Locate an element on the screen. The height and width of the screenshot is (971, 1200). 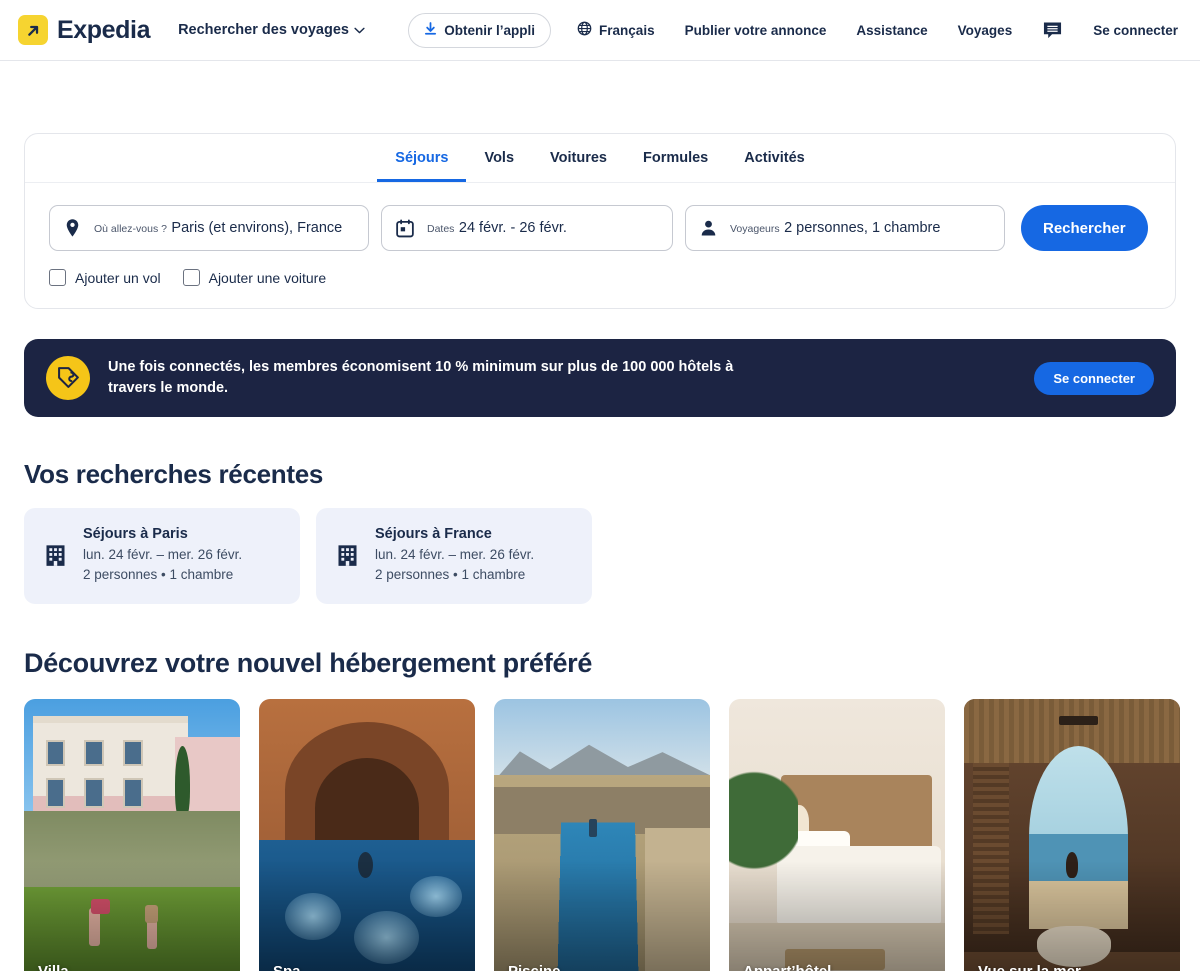
search-options: Ajouter un vol Ajouter une voiture is located at coordinates (600, 279).